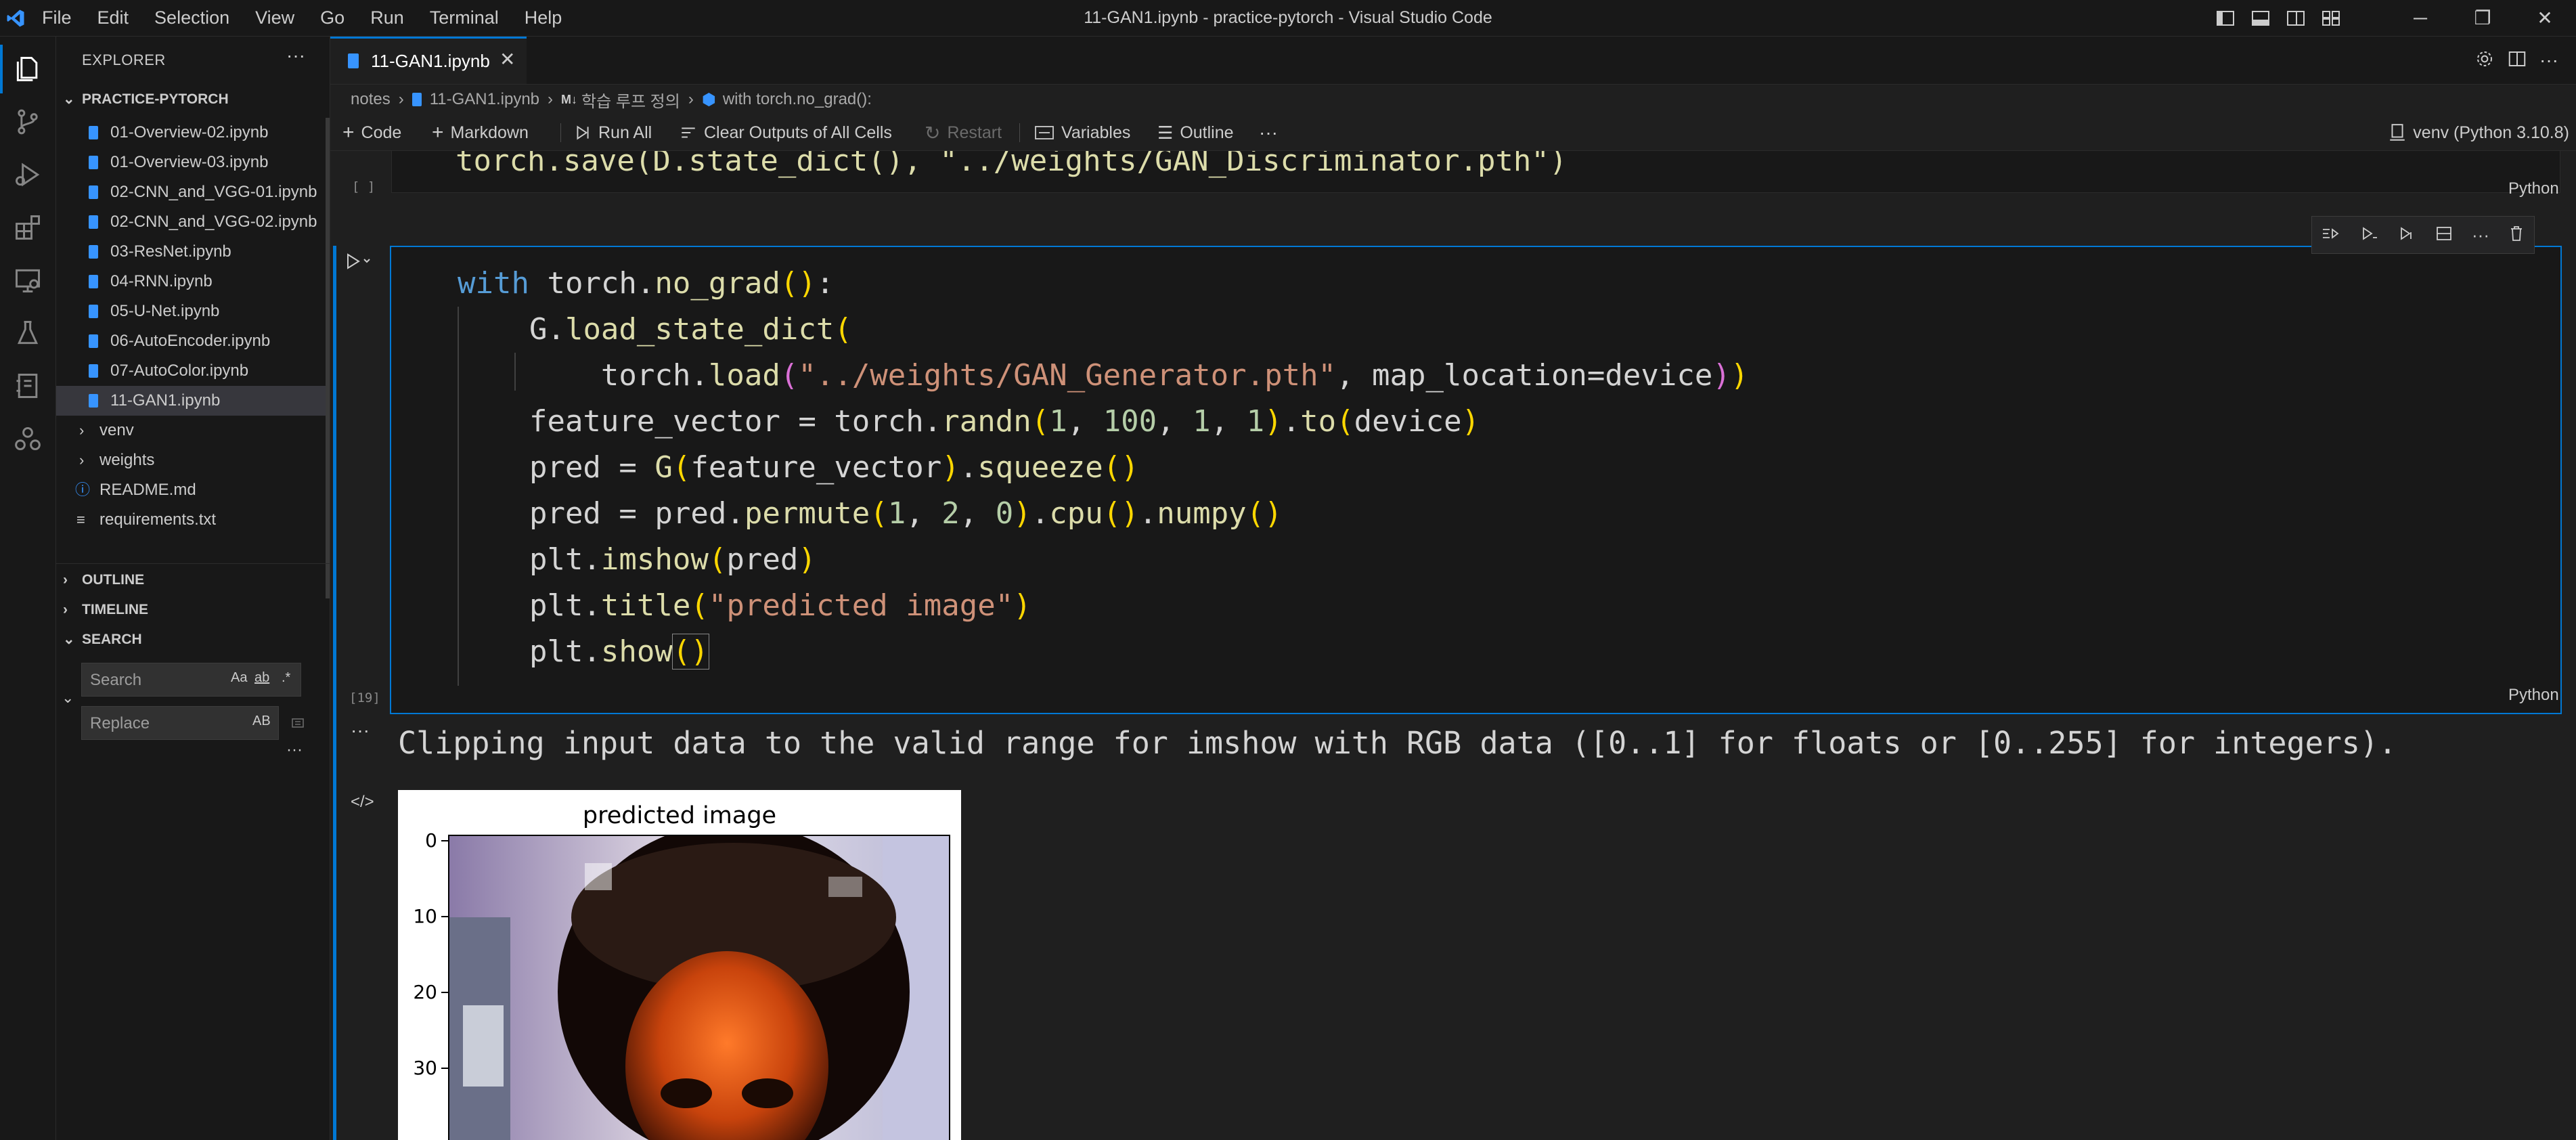 The image size is (2576, 1140). What do you see at coordinates (425, 916) in the screenshot?
I see `y-tick-label: 10` at bounding box center [425, 916].